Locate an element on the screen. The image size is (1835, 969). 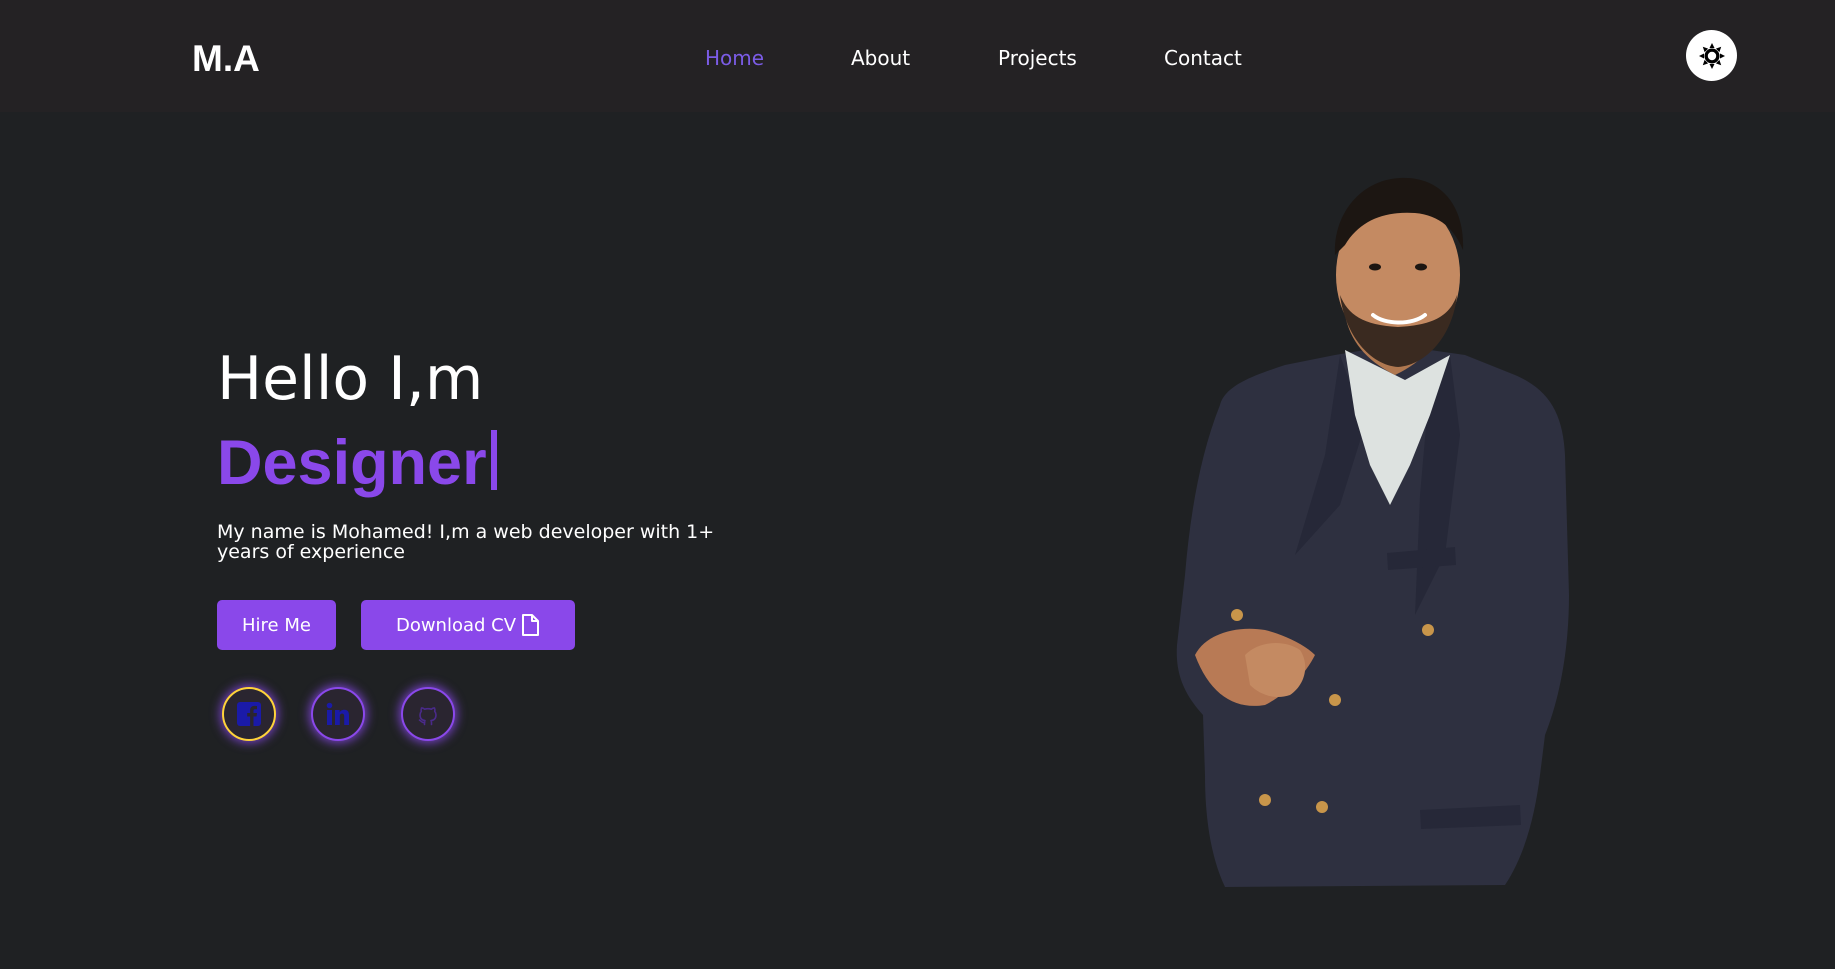
file-icon is located at coordinates (531, 625).